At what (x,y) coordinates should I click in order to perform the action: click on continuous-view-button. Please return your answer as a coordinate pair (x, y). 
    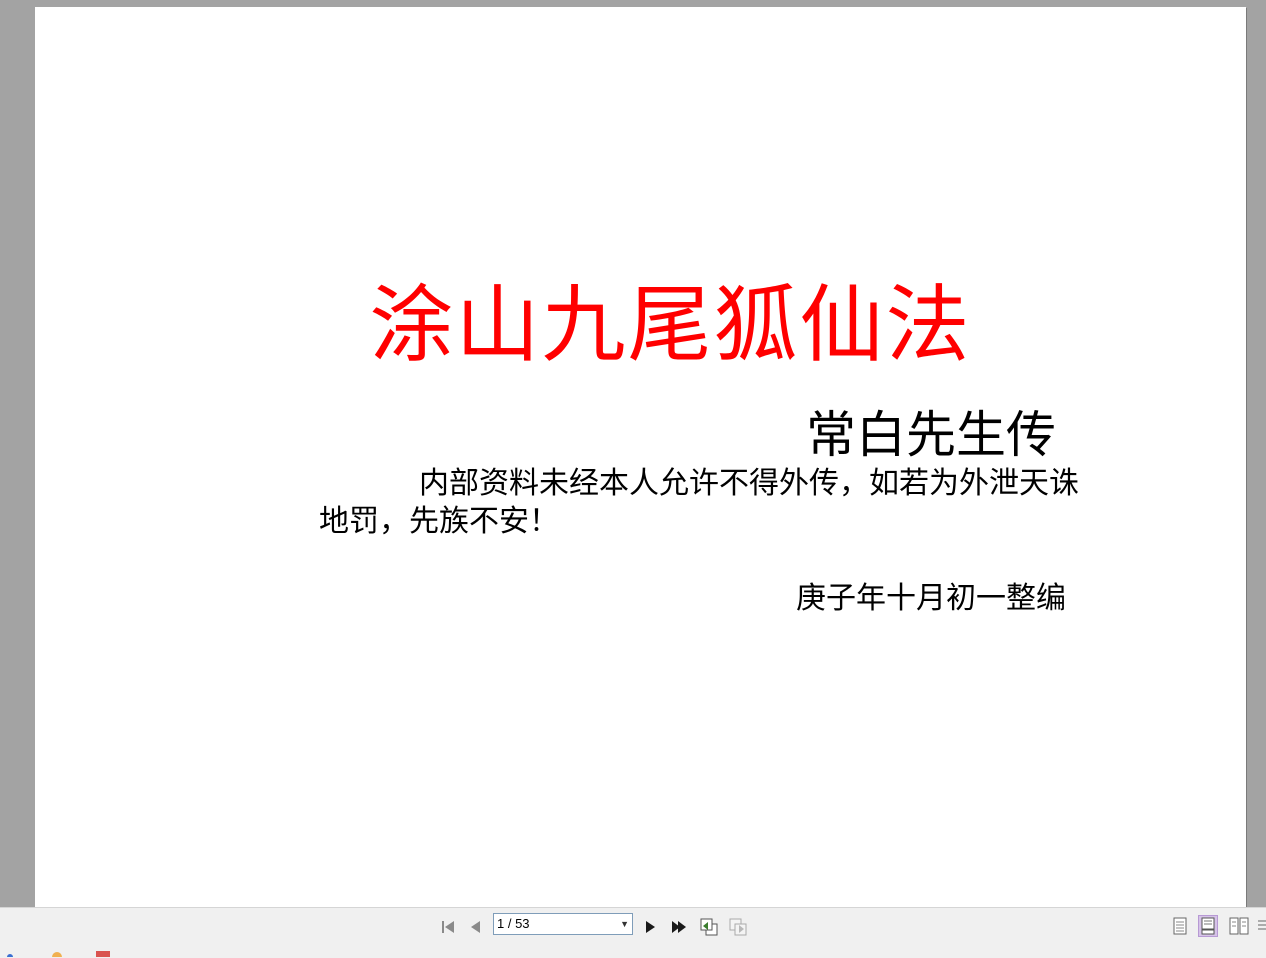
    Looking at the image, I should click on (1208, 926).